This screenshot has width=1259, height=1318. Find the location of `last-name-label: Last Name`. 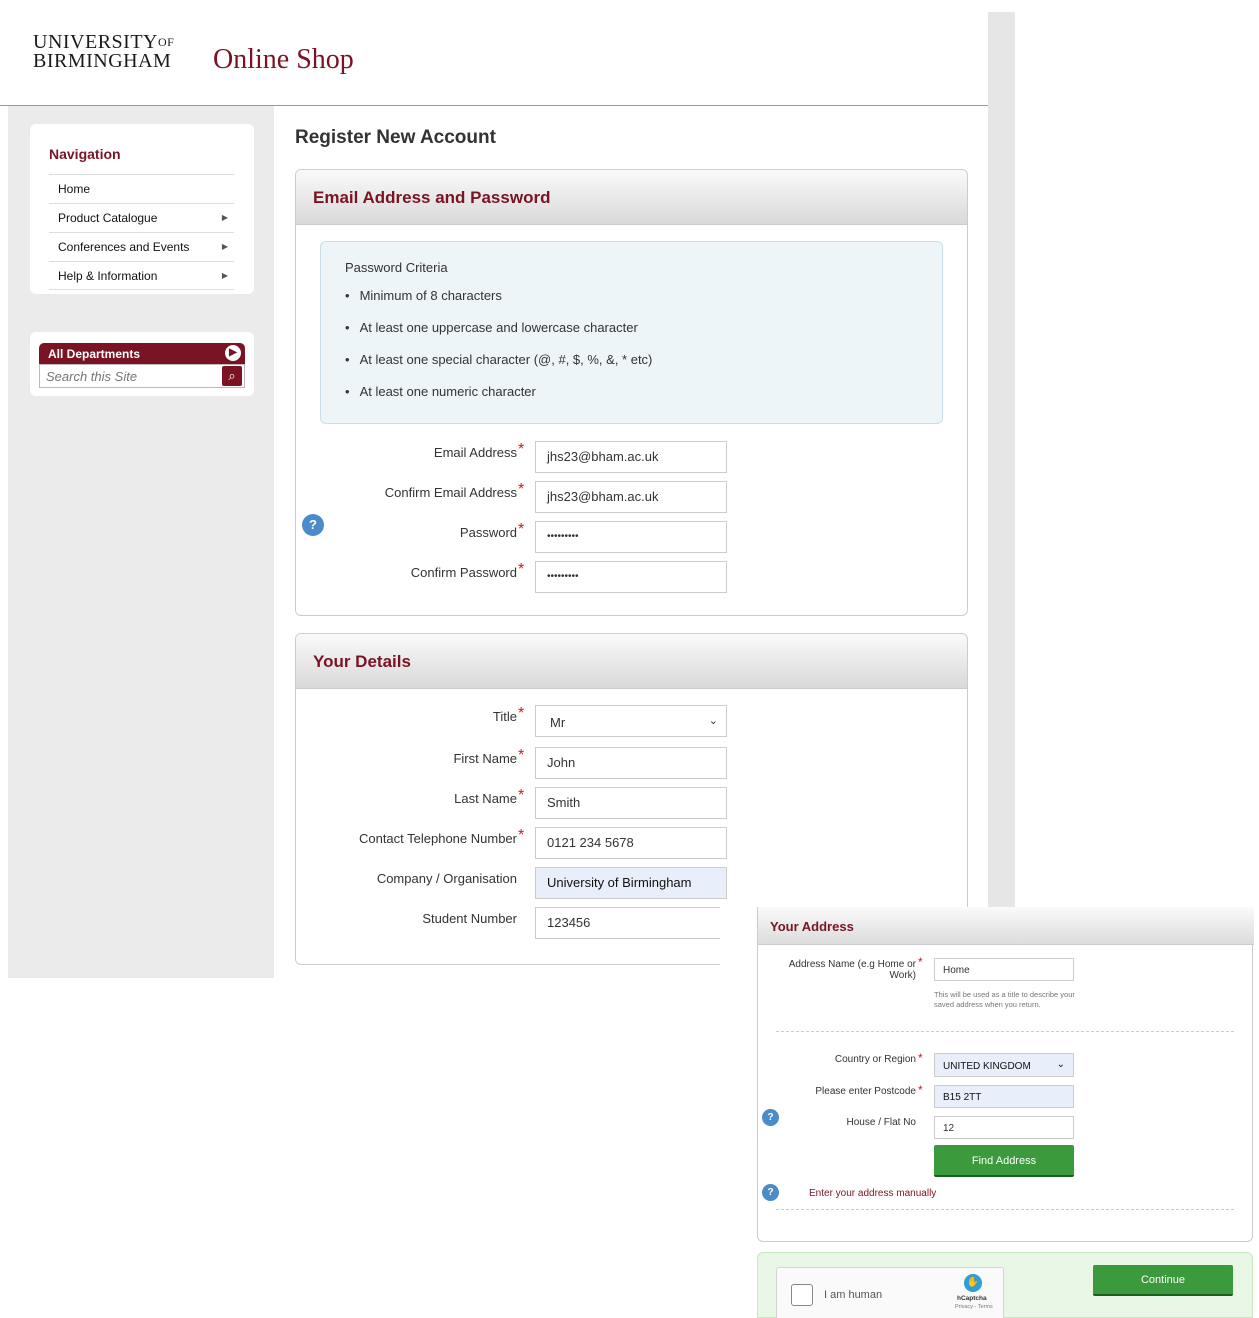

last-name-label: Last Name is located at coordinates (485, 798).